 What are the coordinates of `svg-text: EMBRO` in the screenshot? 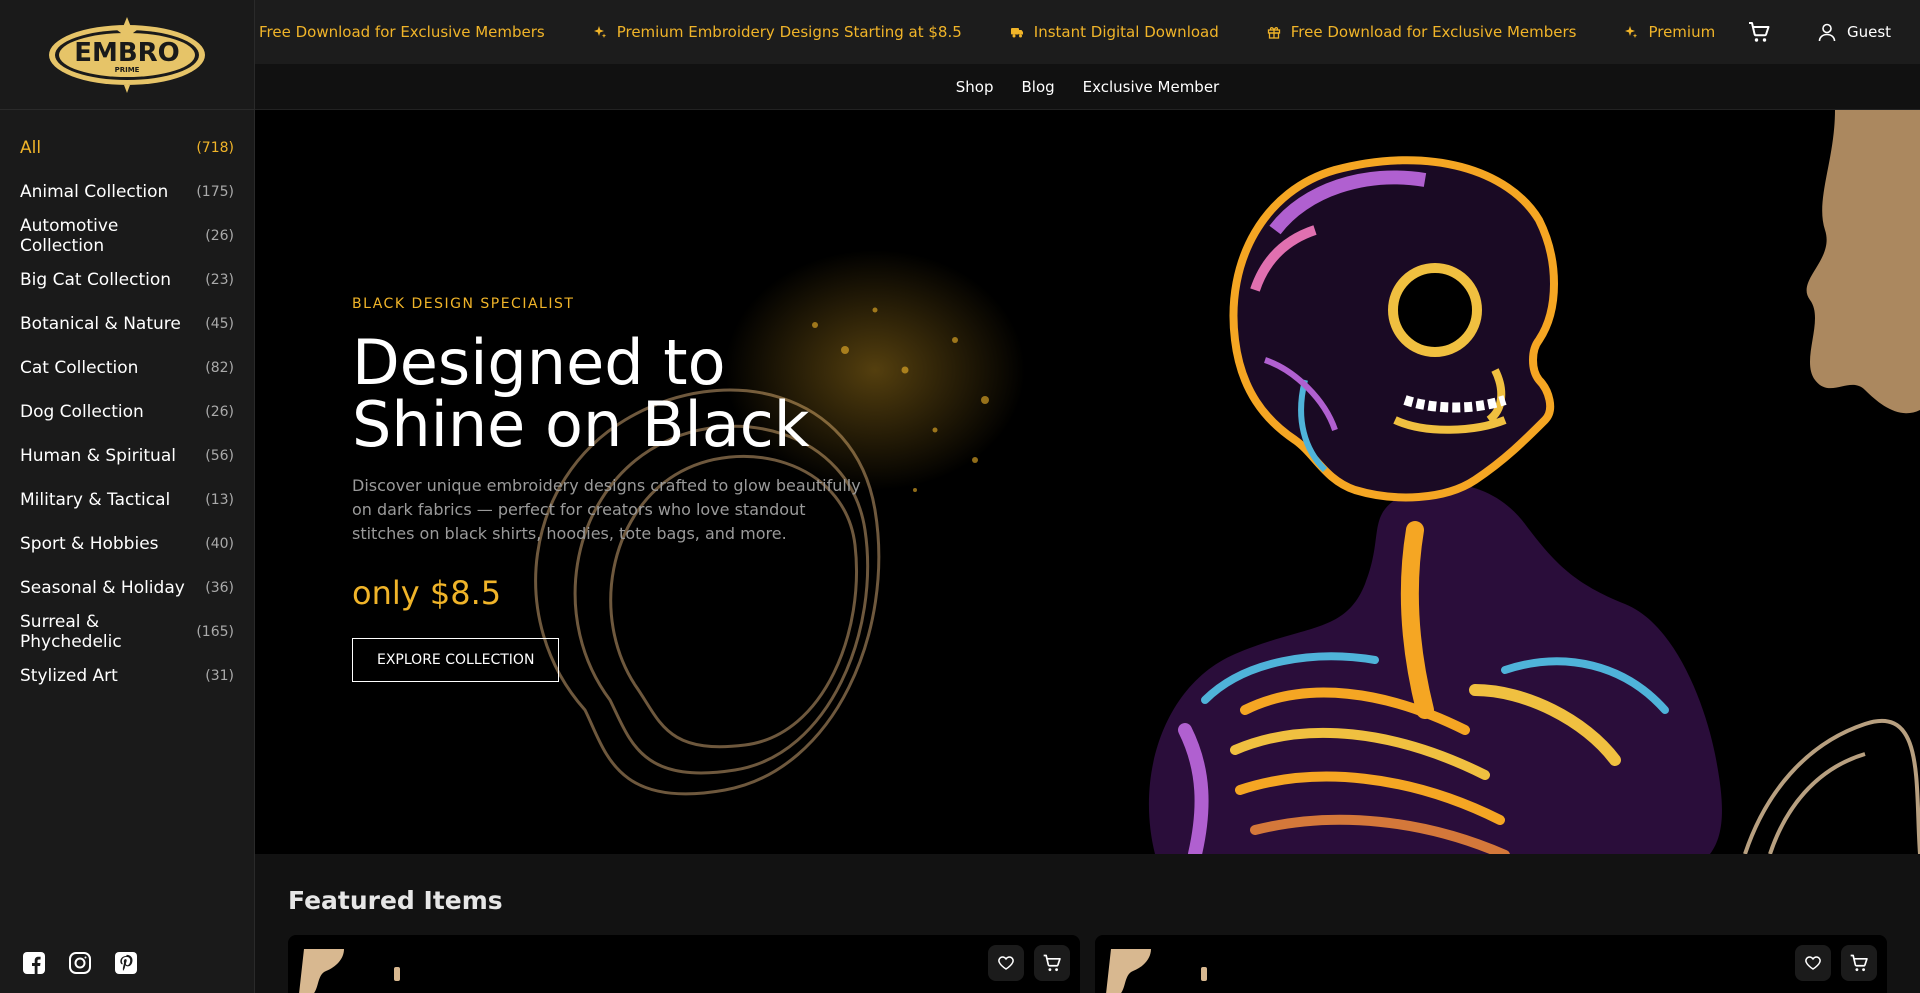 It's located at (127, 53).